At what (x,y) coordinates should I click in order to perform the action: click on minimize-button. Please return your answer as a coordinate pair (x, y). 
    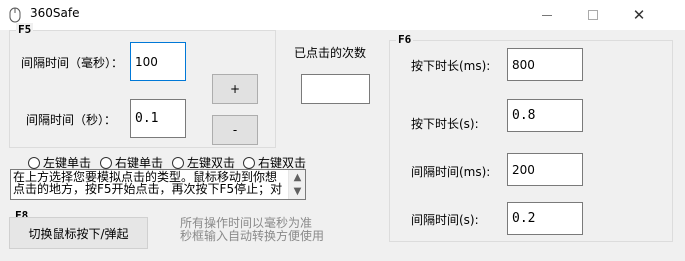
    Looking at the image, I should click on (547, 15).